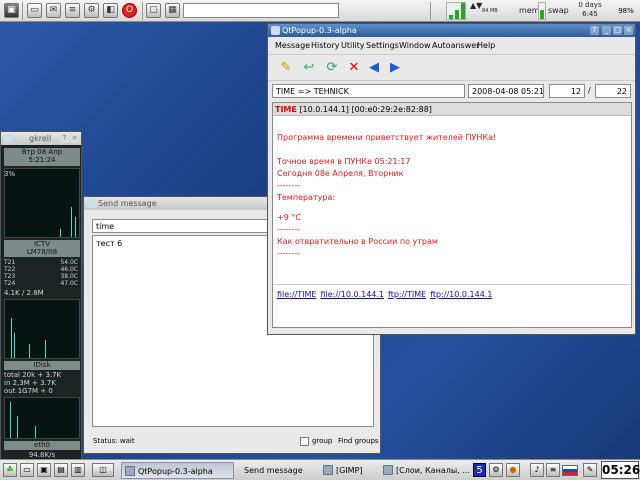  I want to click on task-qtpopup: QtPopup-0.3-alpha, so click(177, 470).